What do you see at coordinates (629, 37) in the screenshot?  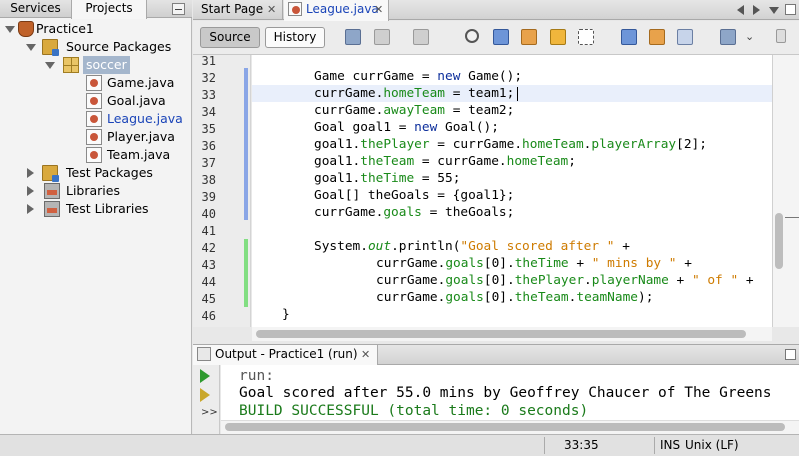 I see `previous-bookmark-icon` at bounding box center [629, 37].